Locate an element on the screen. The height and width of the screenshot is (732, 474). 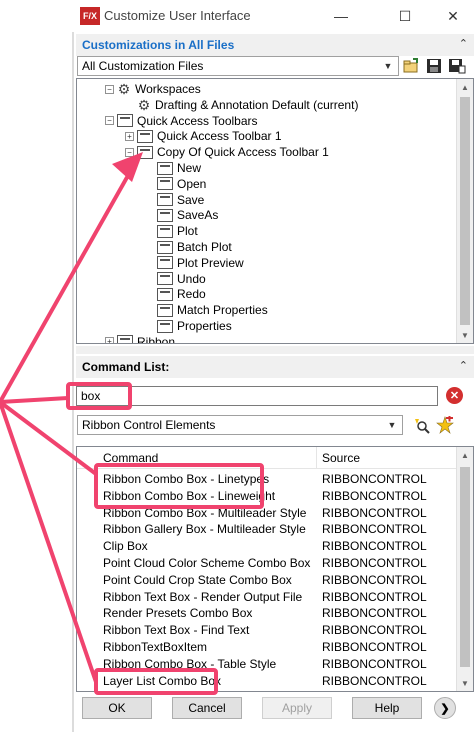
tree-item: SaveAs is located at coordinates (181, 215).